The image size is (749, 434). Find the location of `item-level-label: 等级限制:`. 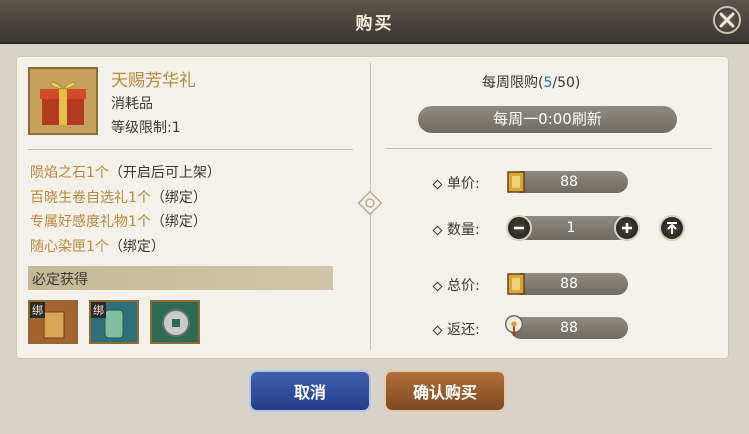

item-level-label: 等级限制: is located at coordinates (141, 128).